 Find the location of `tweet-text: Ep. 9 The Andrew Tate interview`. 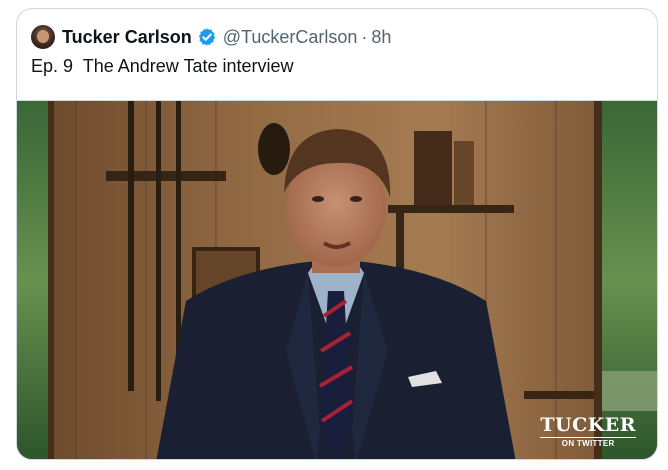

tweet-text: Ep. 9 The Andrew Tate interview is located at coordinates (162, 66).